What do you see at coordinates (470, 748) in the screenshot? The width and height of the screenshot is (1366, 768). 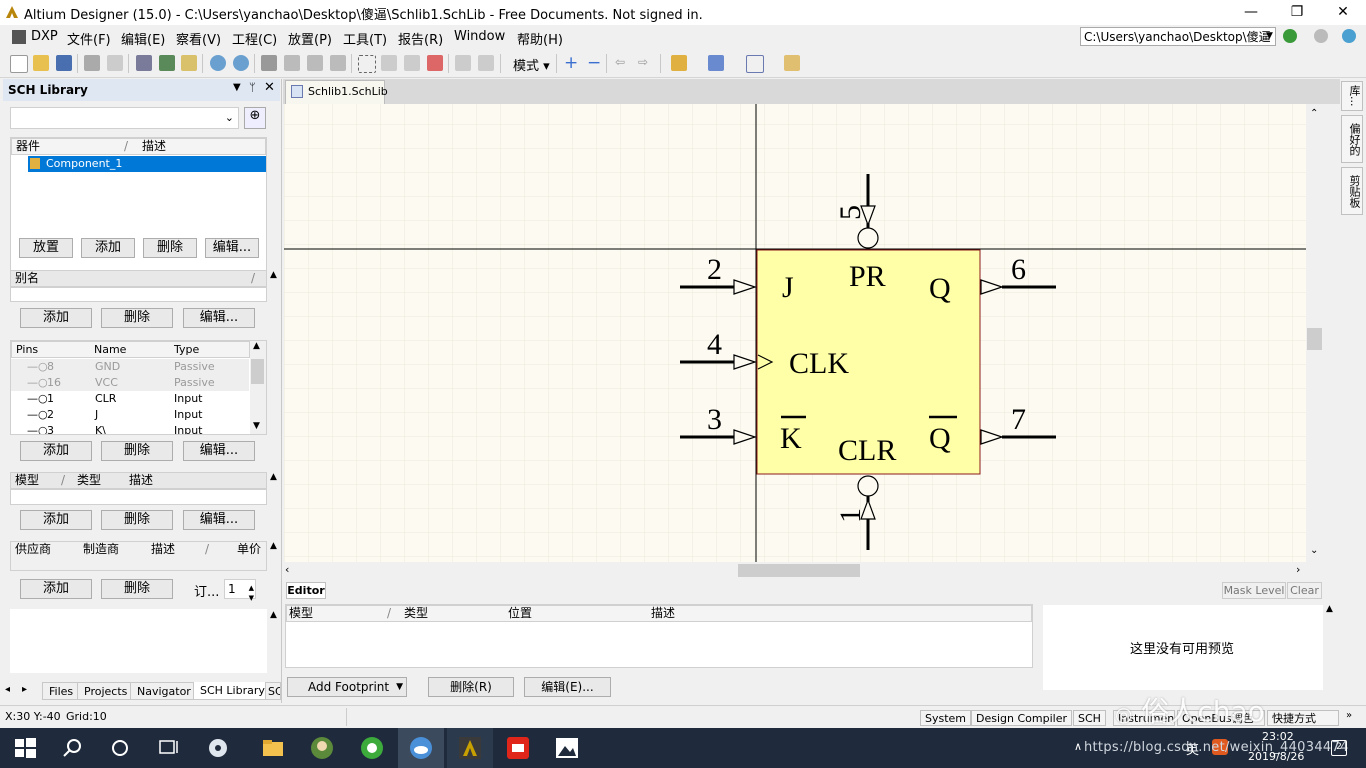 I see `altium-app-icon` at bounding box center [470, 748].